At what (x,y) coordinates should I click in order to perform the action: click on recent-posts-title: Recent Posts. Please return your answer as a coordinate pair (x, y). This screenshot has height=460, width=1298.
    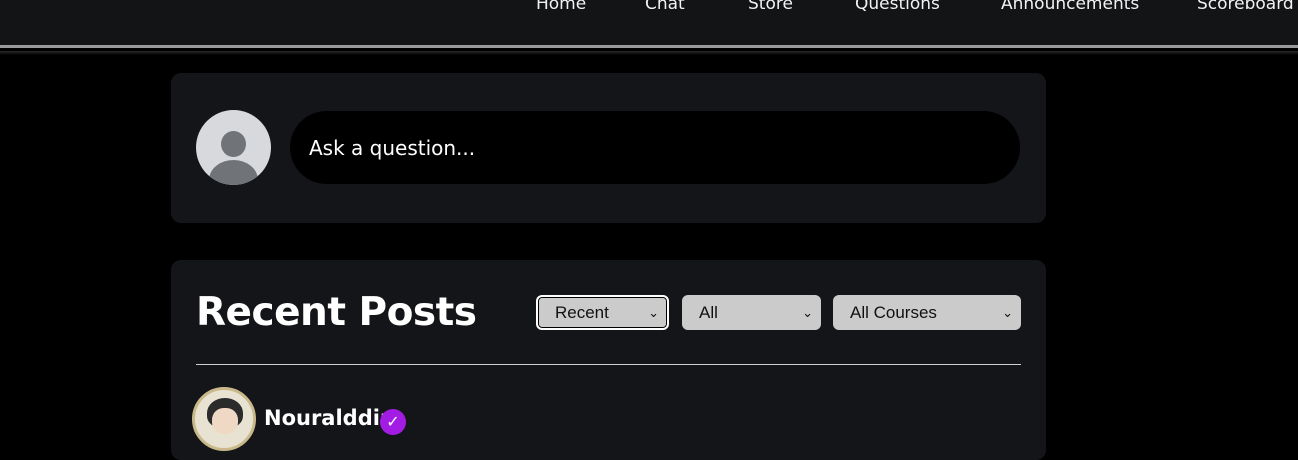
    Looking at the image, I should click on (336, 312).